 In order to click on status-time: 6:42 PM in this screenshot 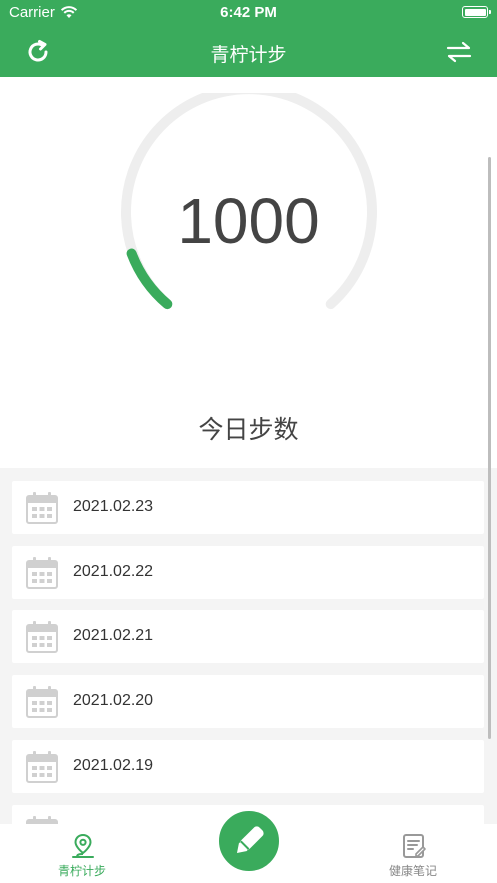, I will do `click(248, 12)`.